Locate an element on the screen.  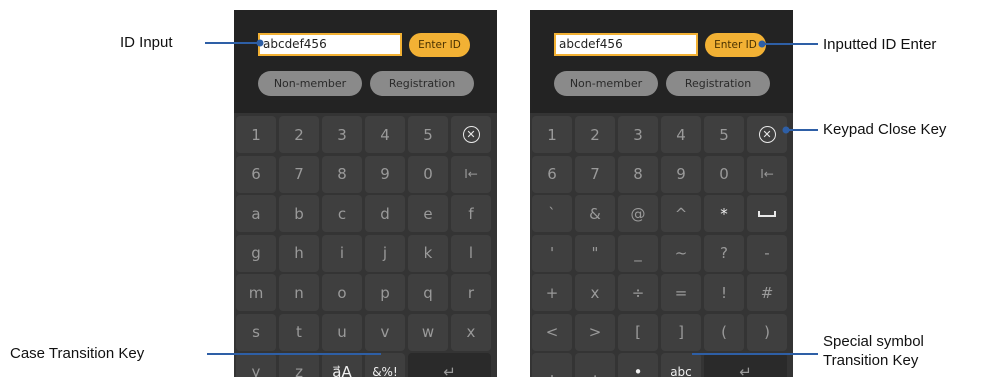
callout-special-symbol-line1: Special symbol is located at coordinates (873, 341).